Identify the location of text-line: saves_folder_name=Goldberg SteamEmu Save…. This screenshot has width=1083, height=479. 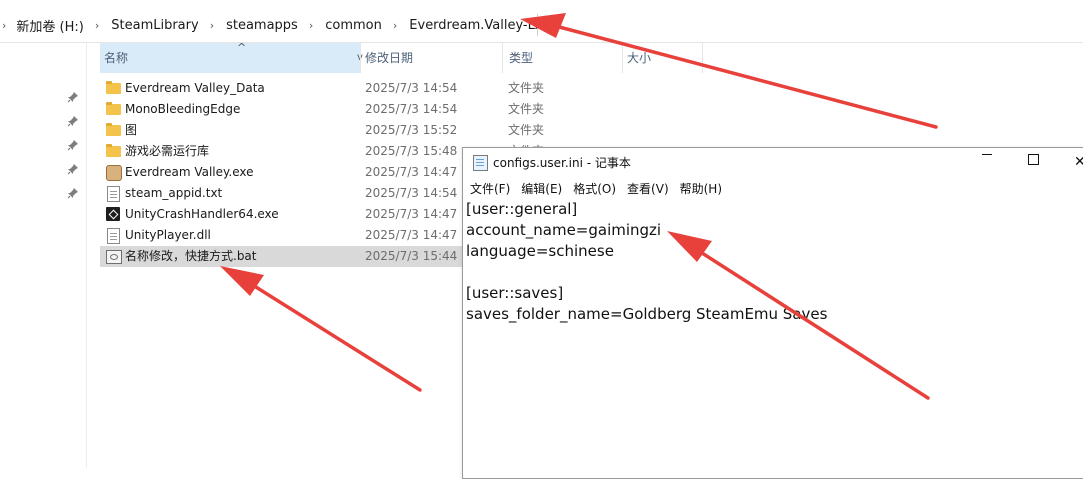
(647, 314).